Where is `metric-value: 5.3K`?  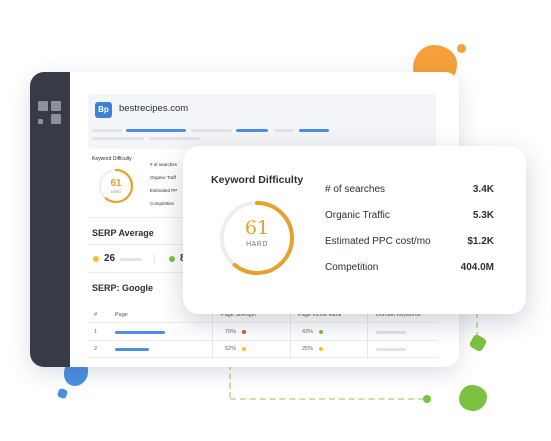
metric-value: 5.3K is located at coordinates (483, 215).